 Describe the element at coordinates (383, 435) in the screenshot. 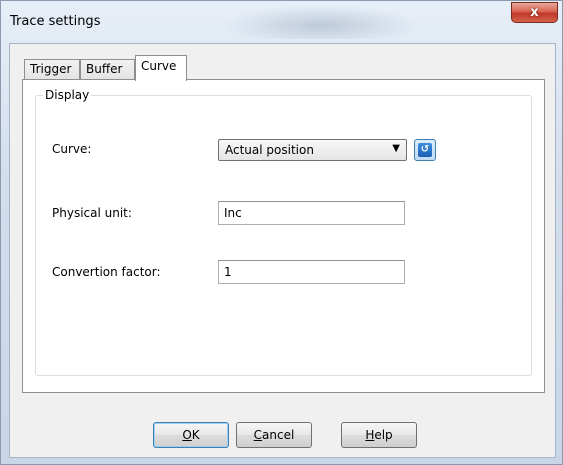

I see `help-label-rest: elp` at that location.